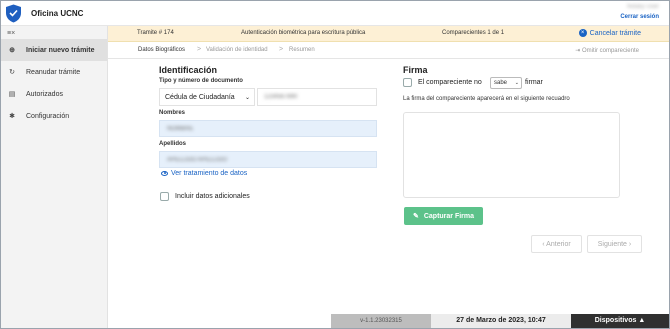  I want to click on sabe-puede-select: sabe ⌄, so click(506, 83).